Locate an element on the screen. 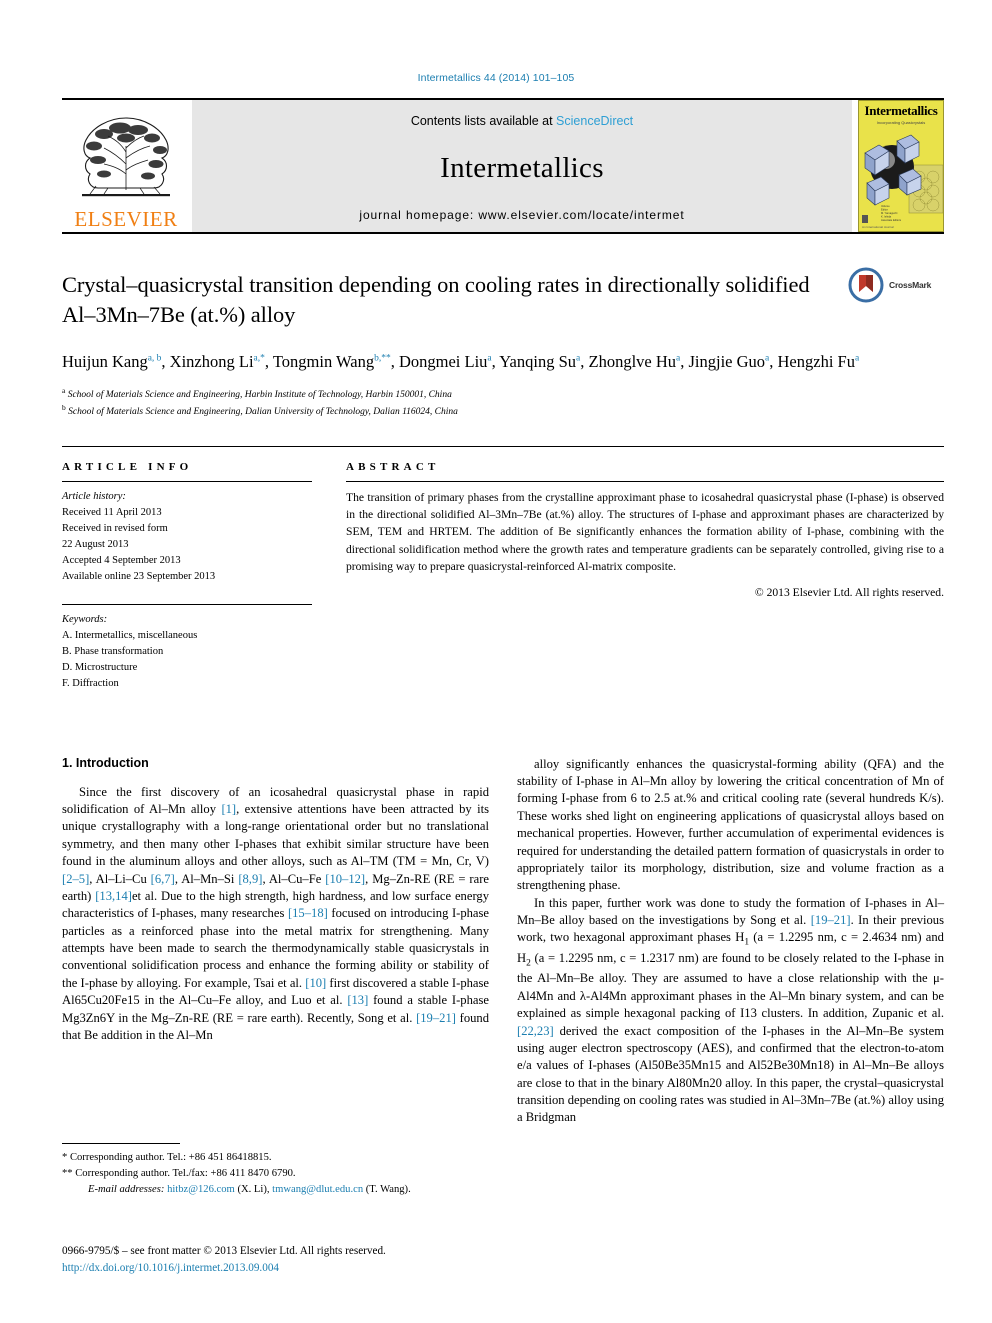 The width and height of the screenshot is (992, 1323). crossmark-label: CrossMark is located at coordinates (910, 285).